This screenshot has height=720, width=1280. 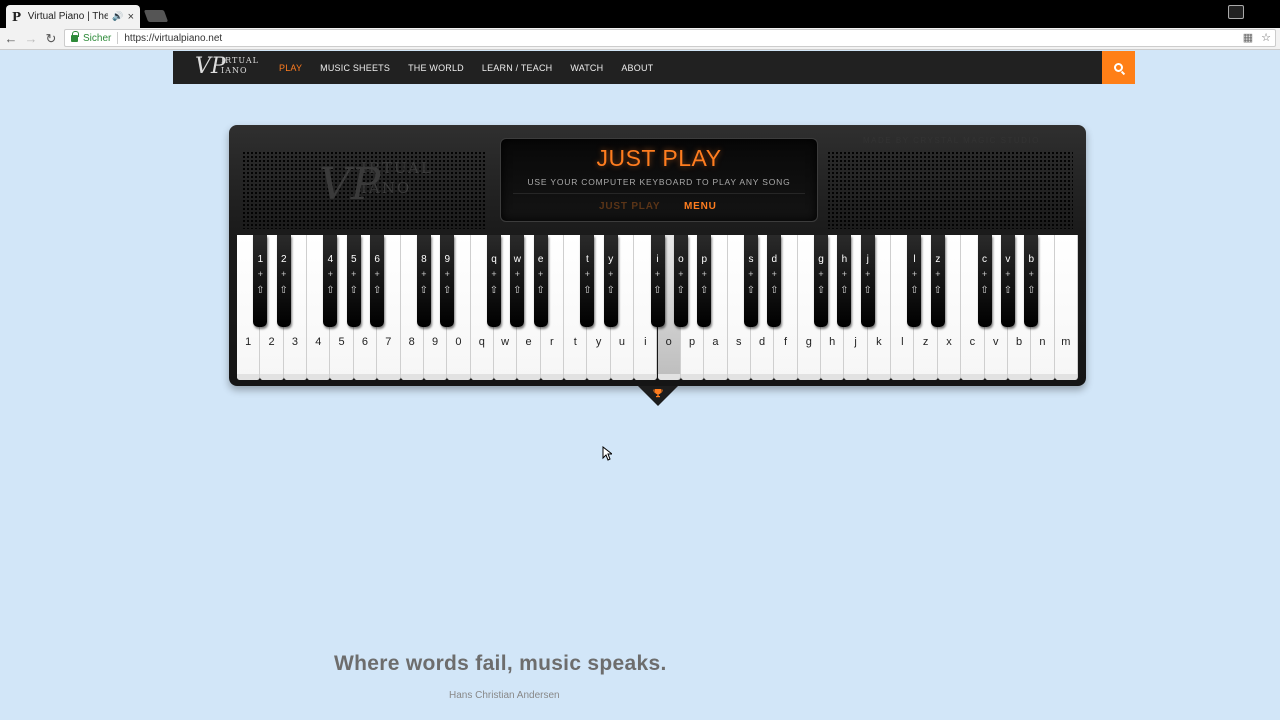 I want to click on mode-just-play-tab: JUST PLAY, so click(x=629, y=206).